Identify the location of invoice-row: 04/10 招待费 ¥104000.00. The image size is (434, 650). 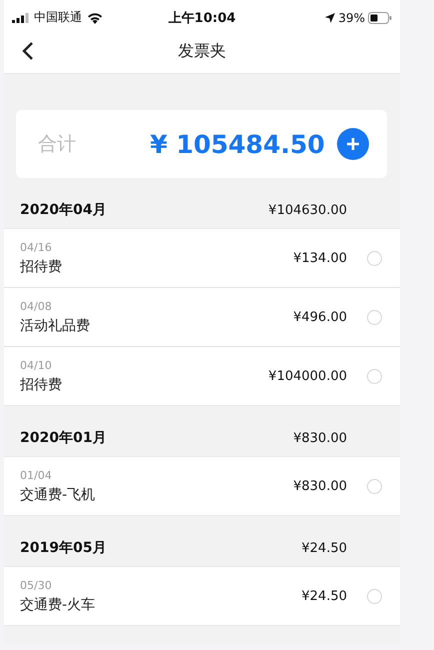
(202, 375).